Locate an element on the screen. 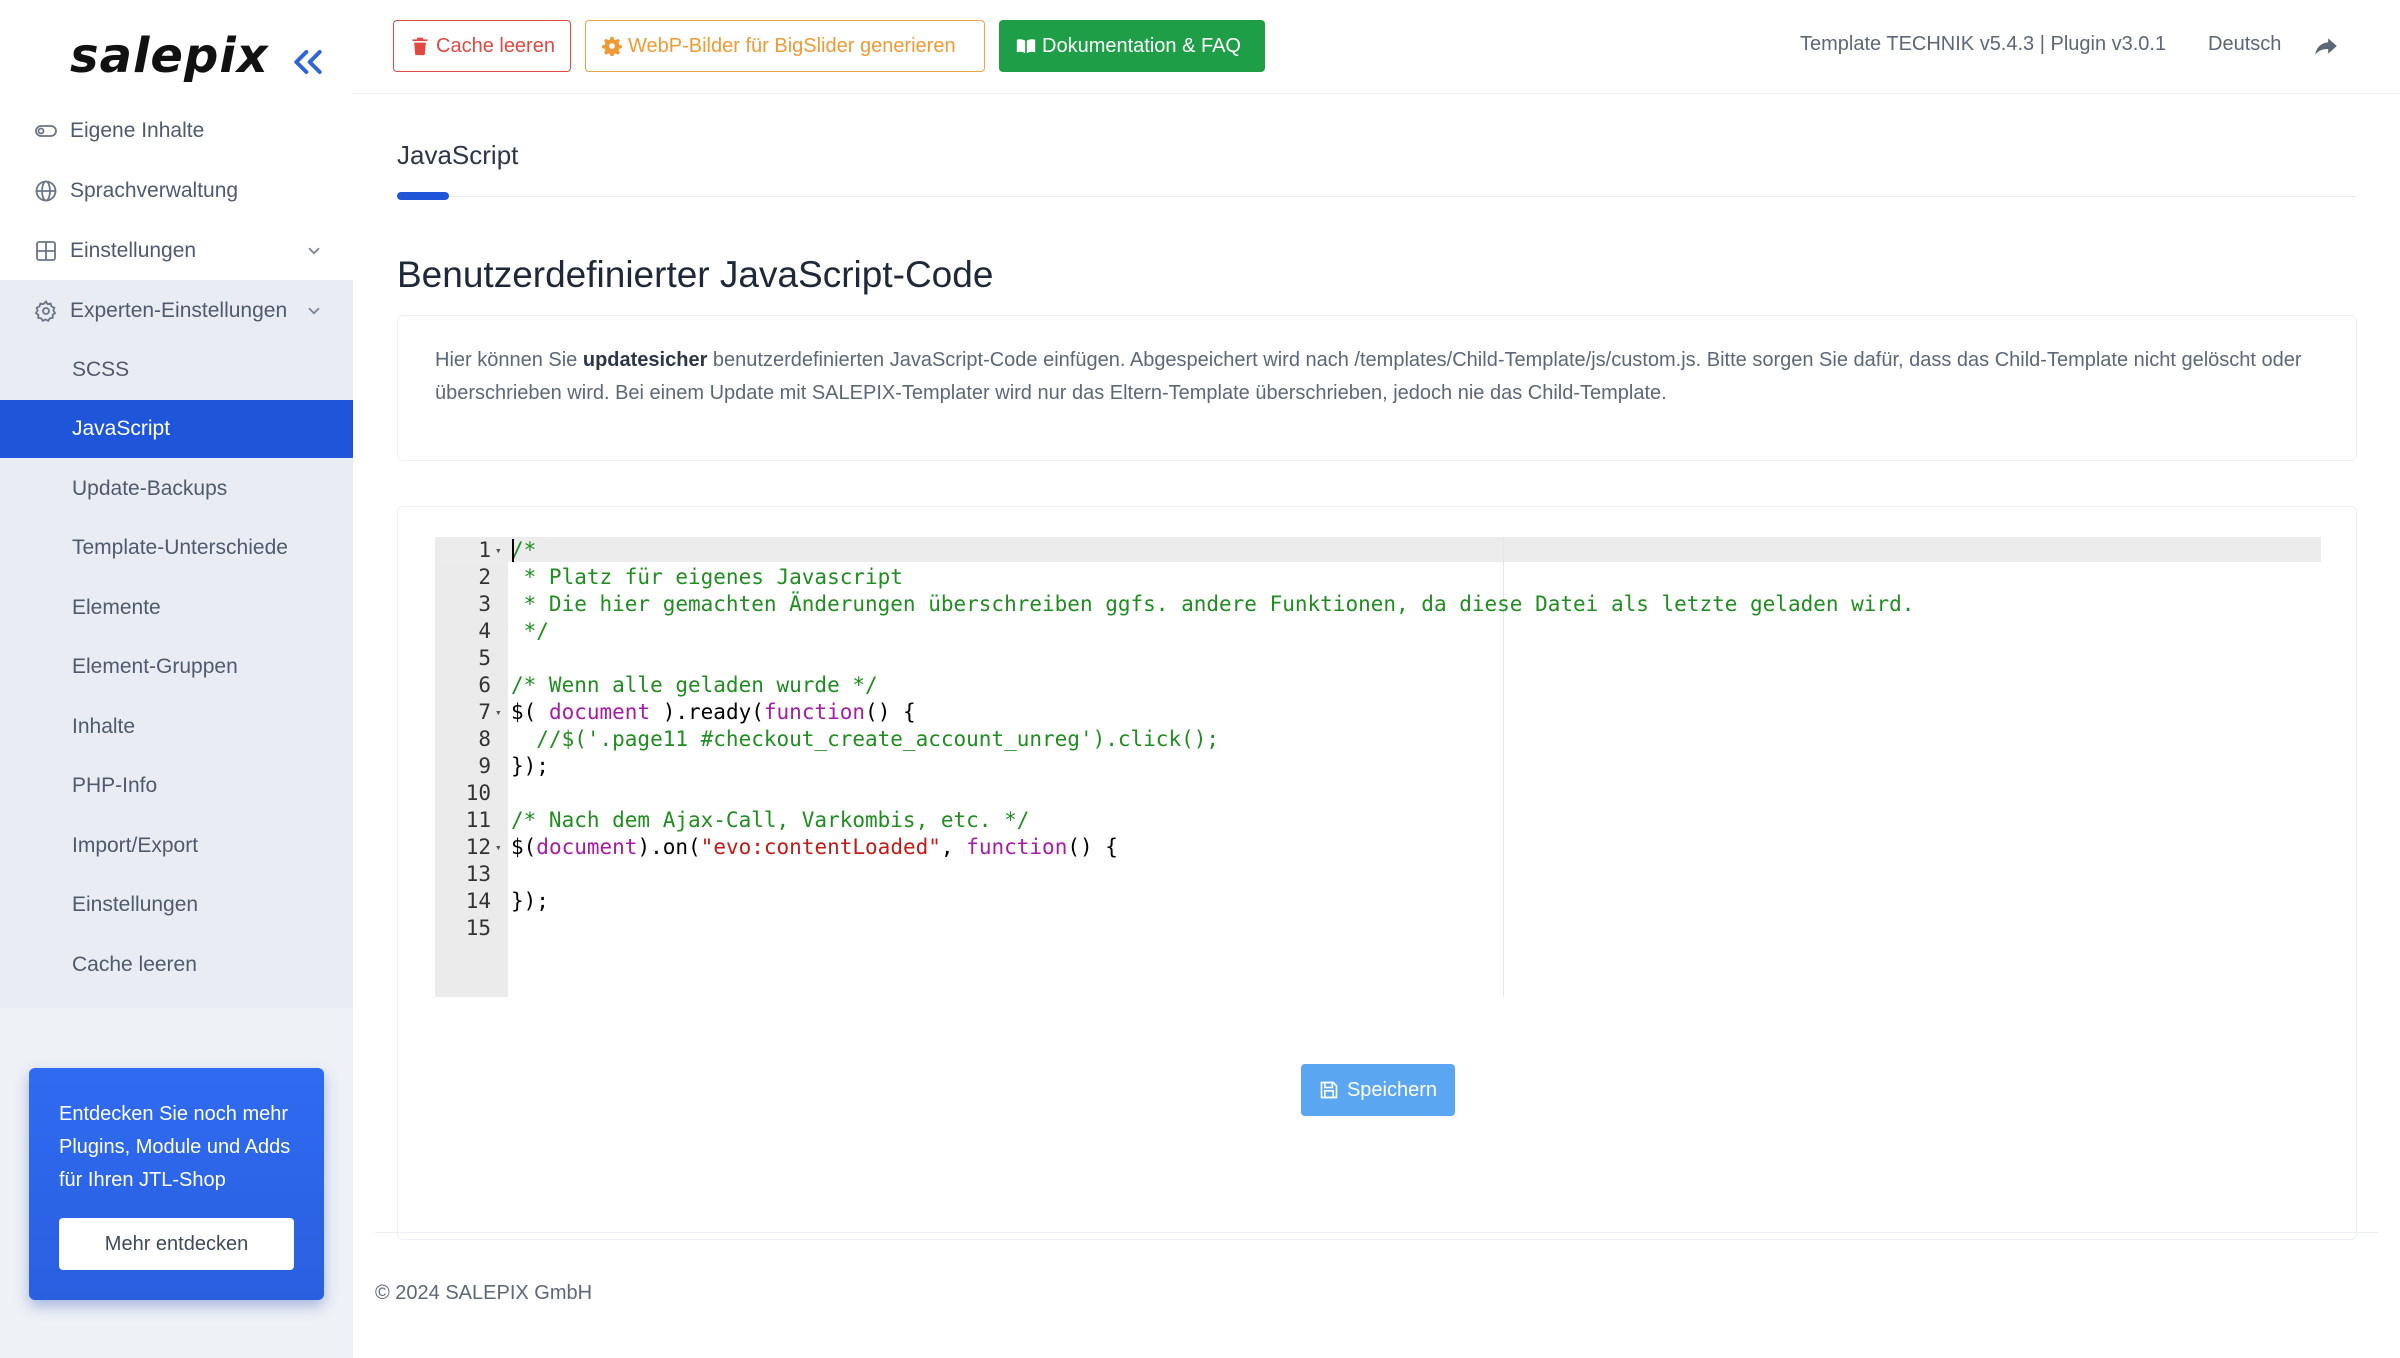 The height and width of the screenshot is (1358, 2400). globe-icon is located at coordinates (46, 191).